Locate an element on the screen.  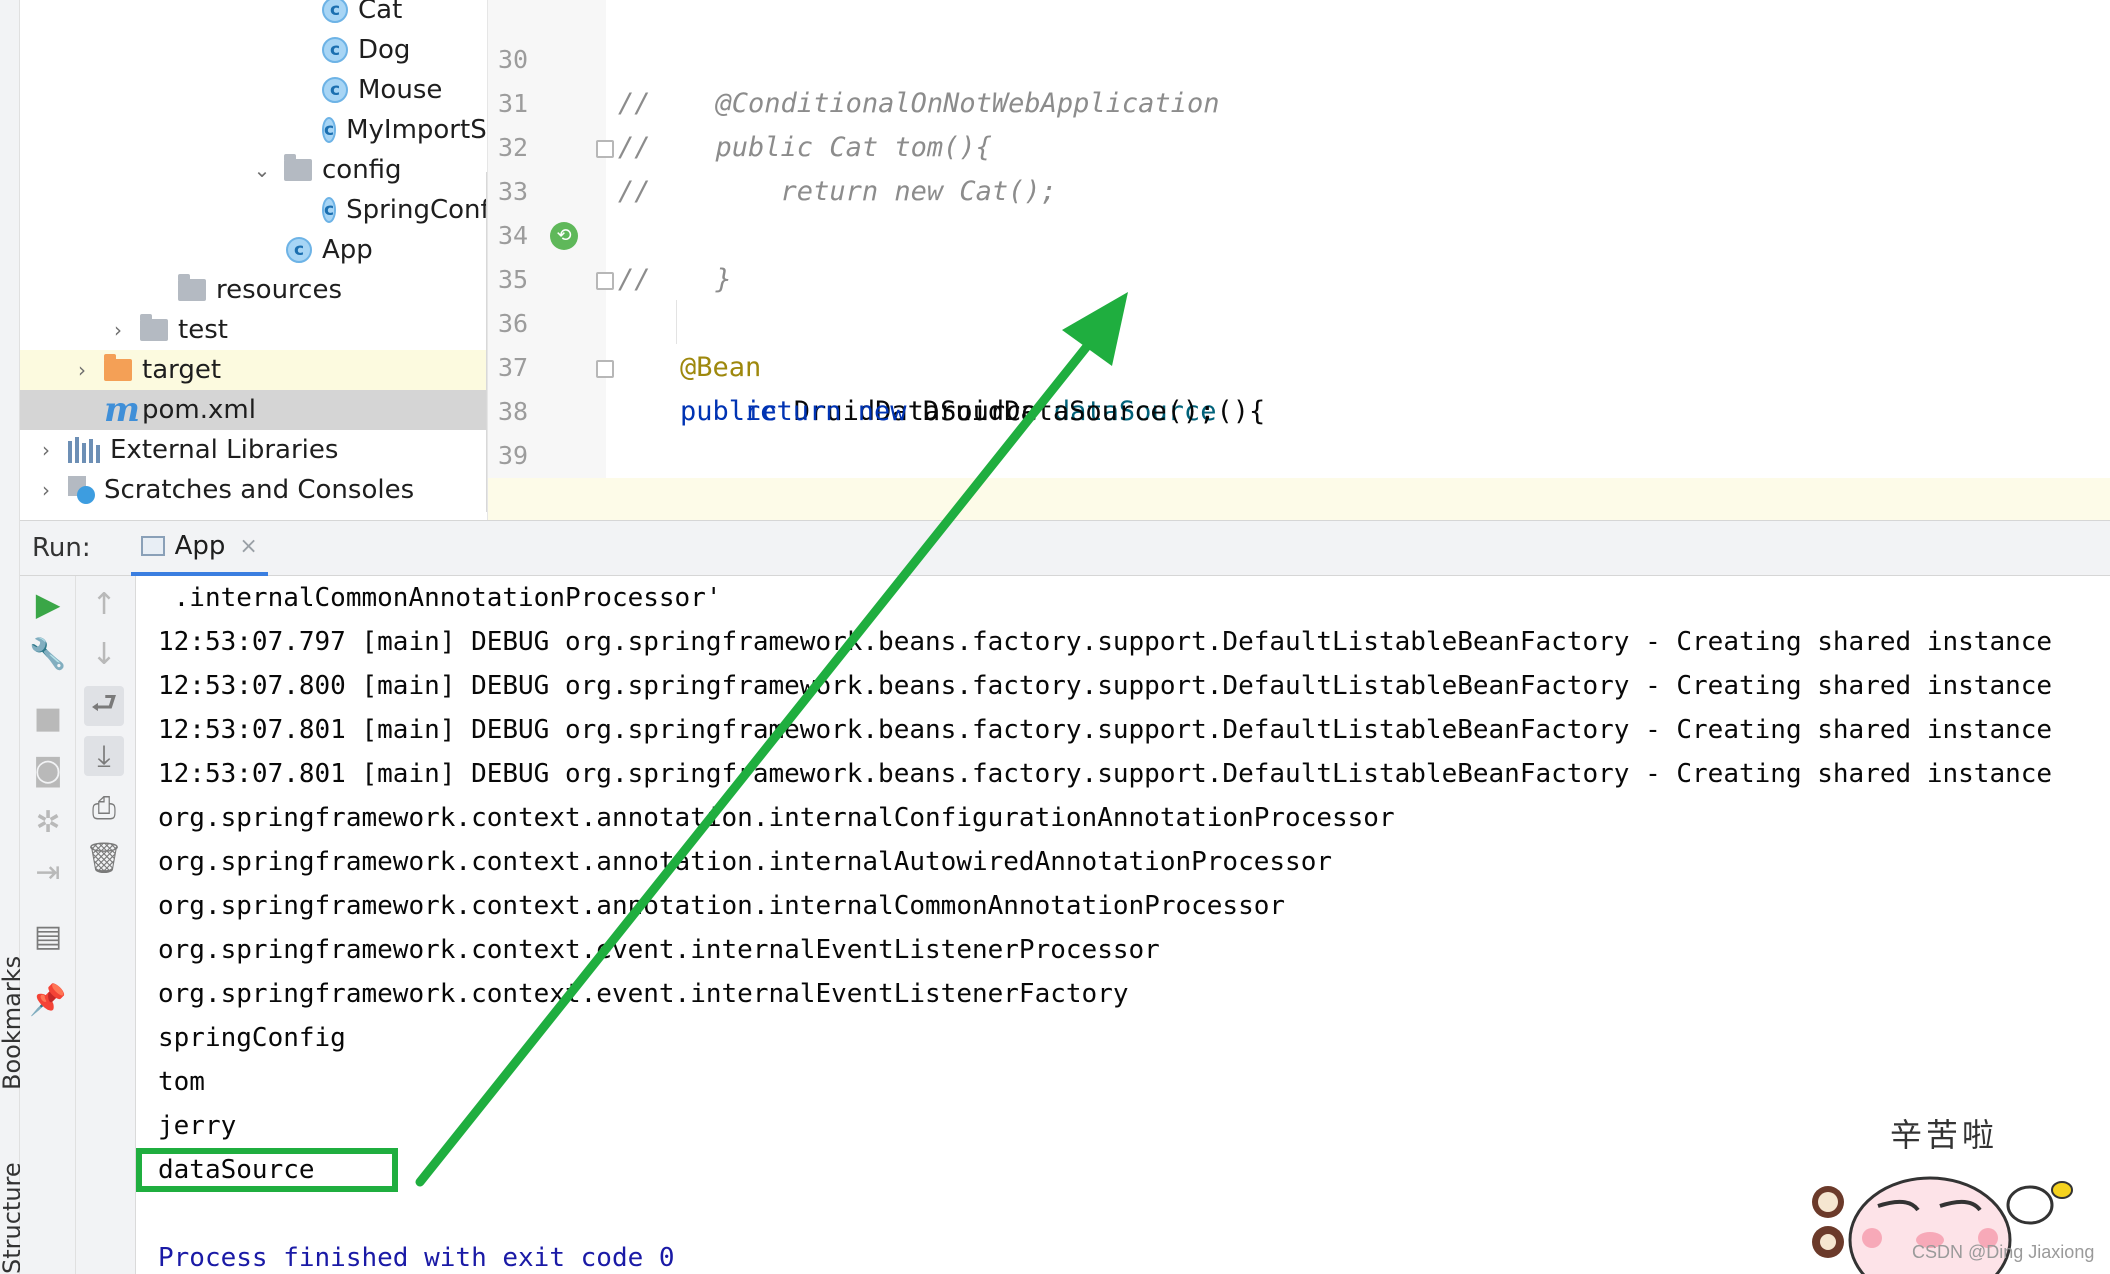
code-line: 40 } is located at coordinates (1299, 474).